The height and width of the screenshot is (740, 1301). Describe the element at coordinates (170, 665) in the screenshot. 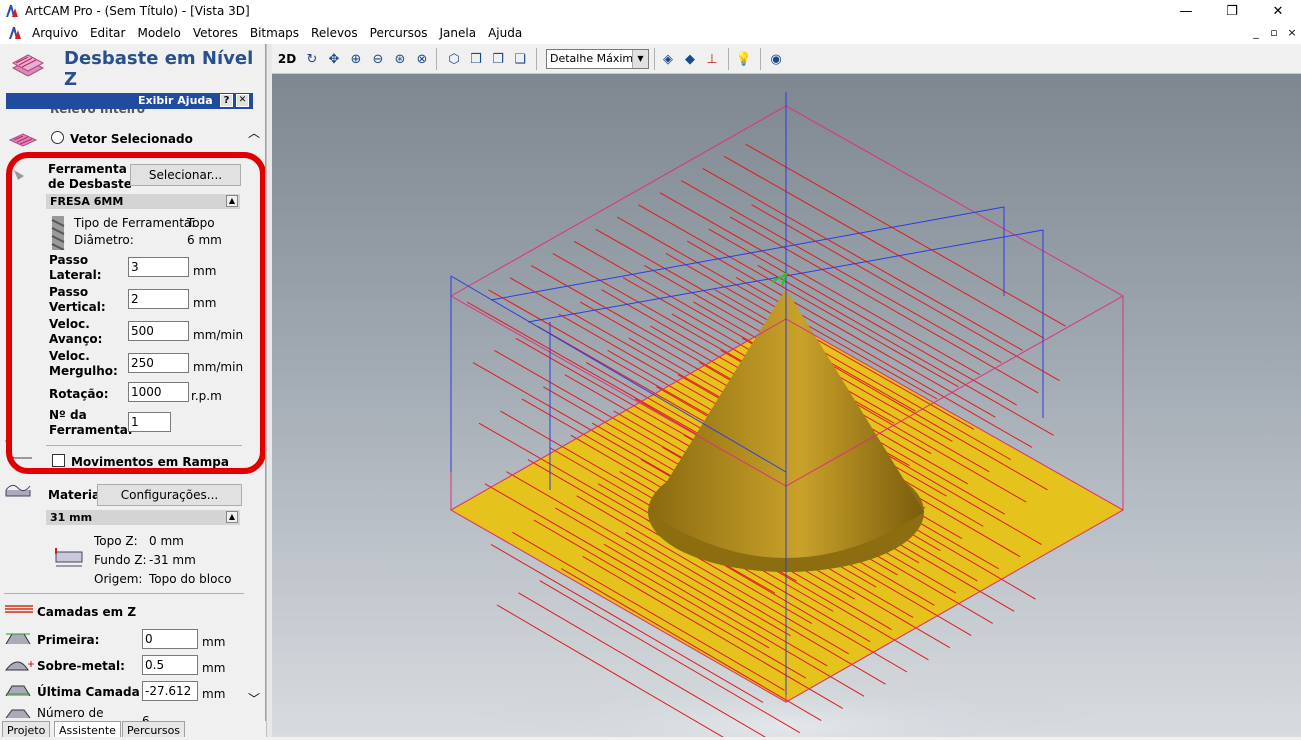

I see `allowance-input: 0.5` at that location.